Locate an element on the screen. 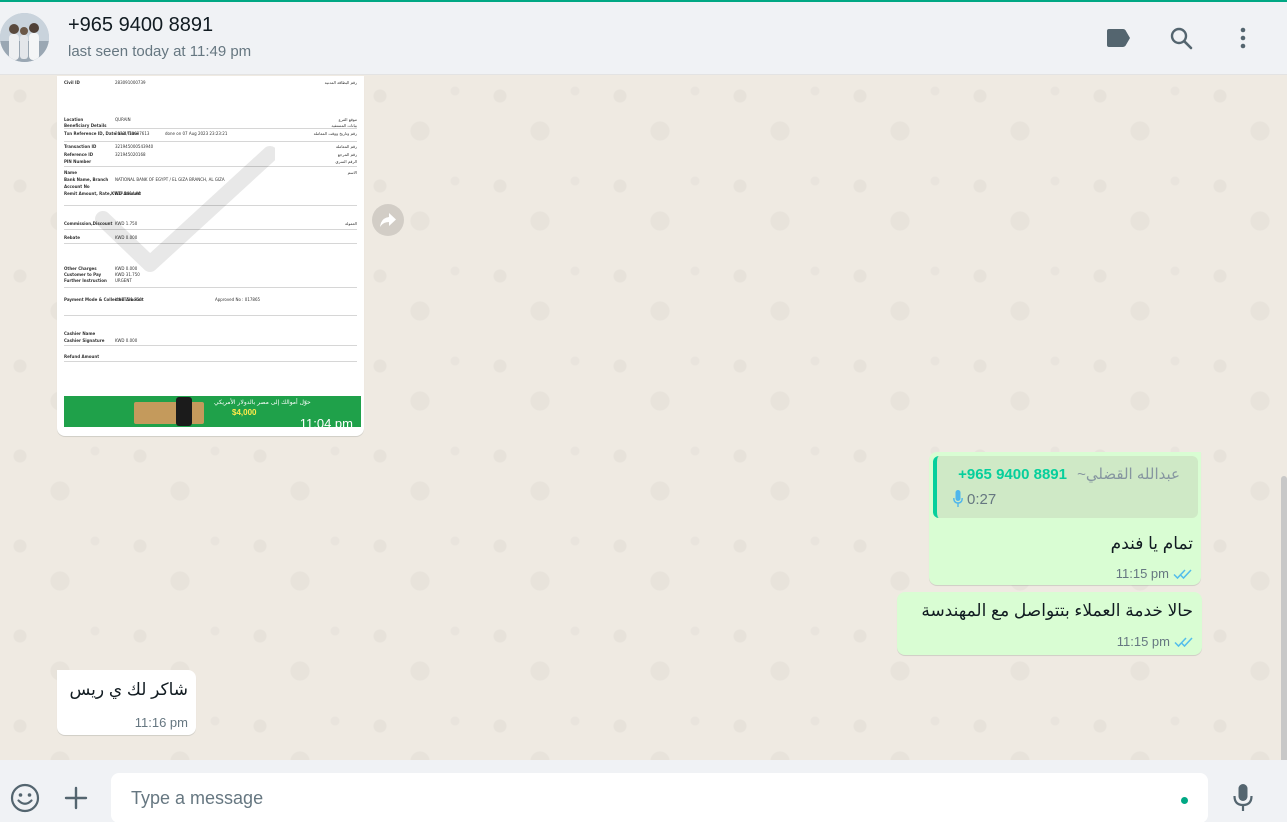 The height and width of the screenshot is (822, 1287). forward-icon is located at coordinates (388, 220).